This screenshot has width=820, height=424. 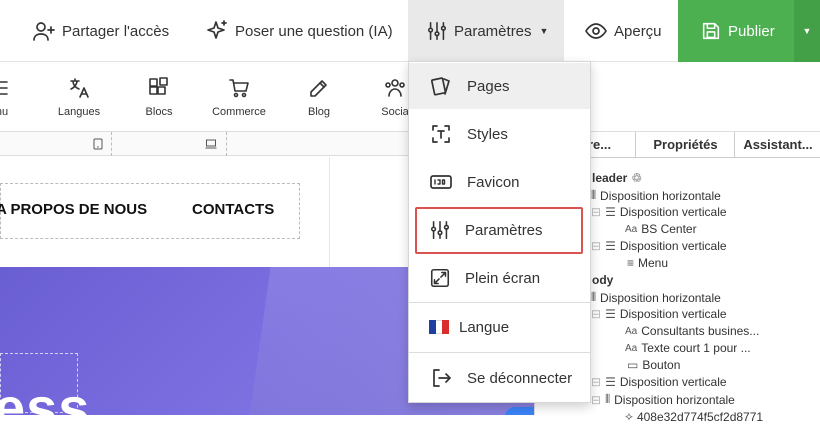 I want to click on tree-item: ≡ Menu, so click(x=647, y=263).